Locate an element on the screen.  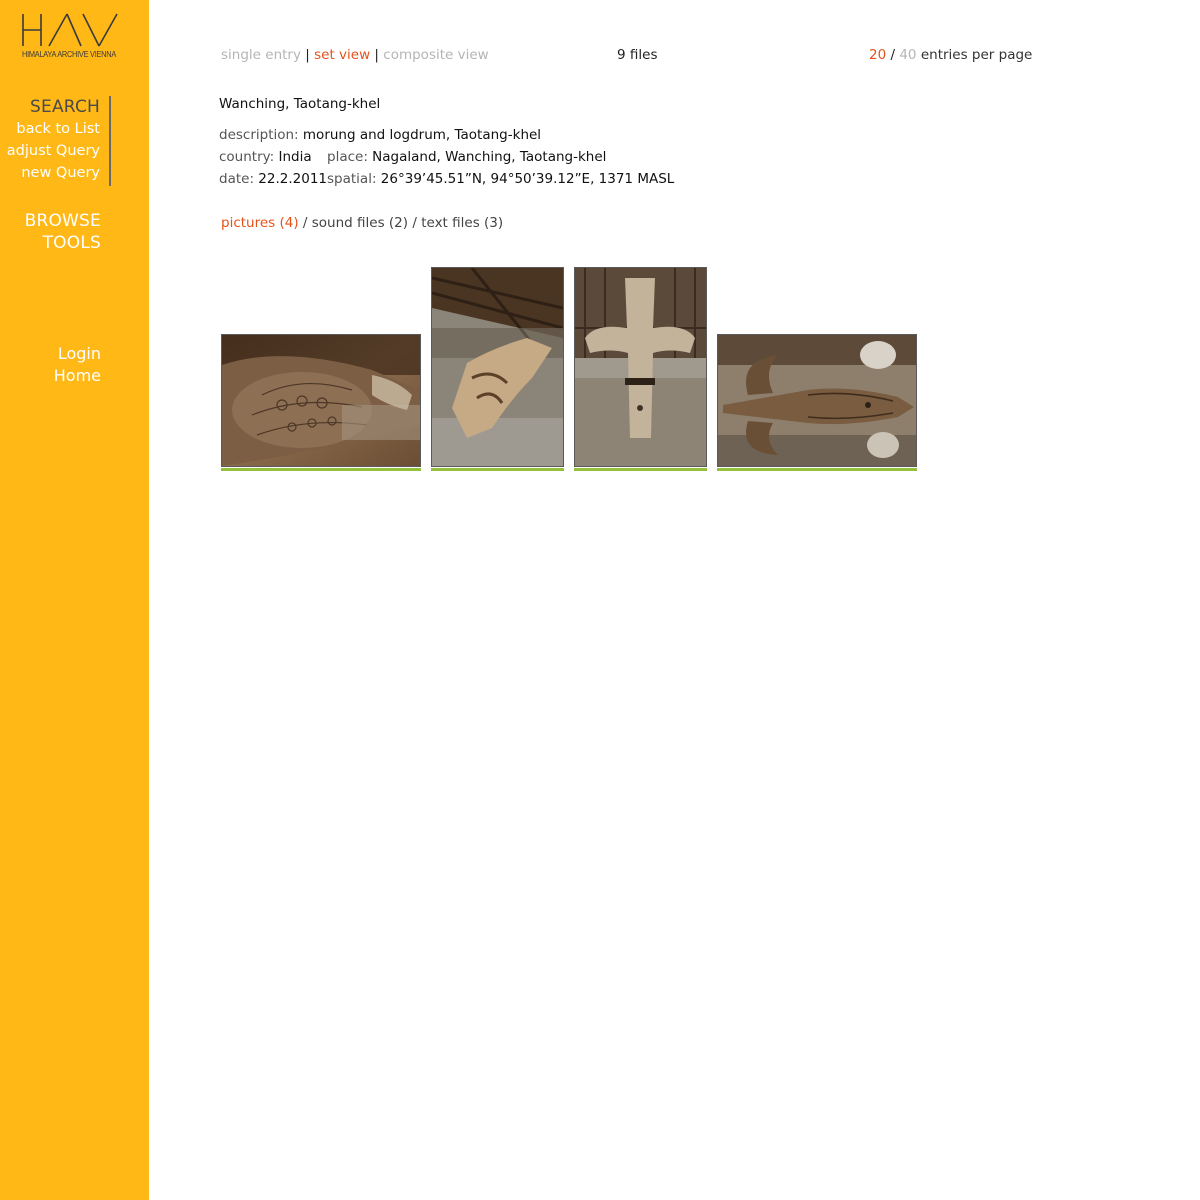
tab-sound-files: sound files (2) is located at coordinates (360, 223).